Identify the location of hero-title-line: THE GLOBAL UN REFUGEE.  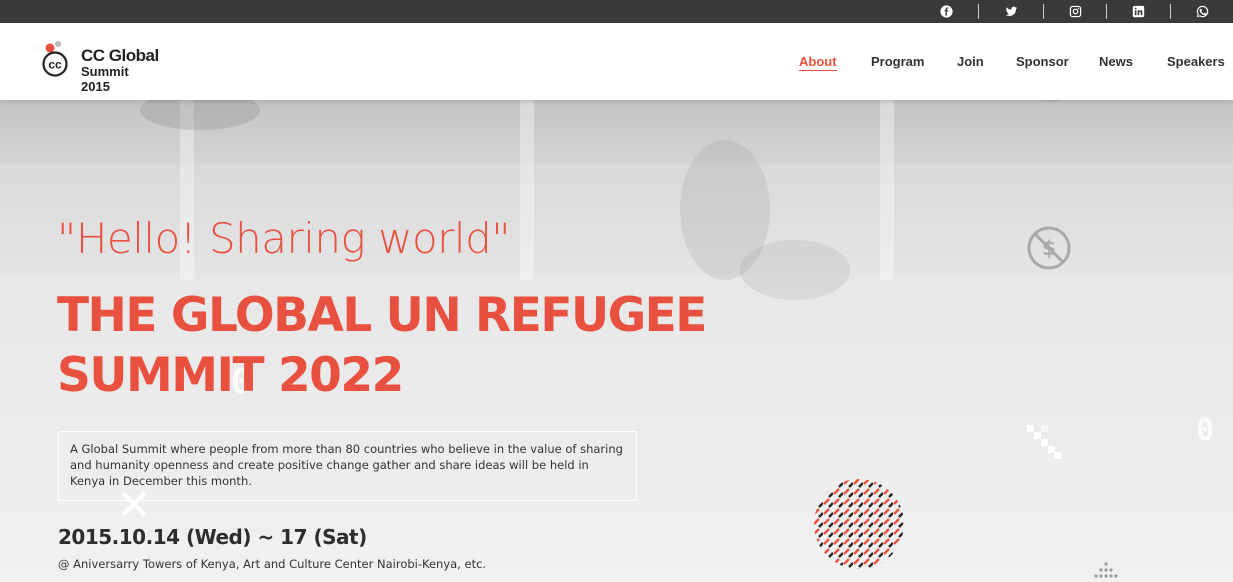
(382, 315).